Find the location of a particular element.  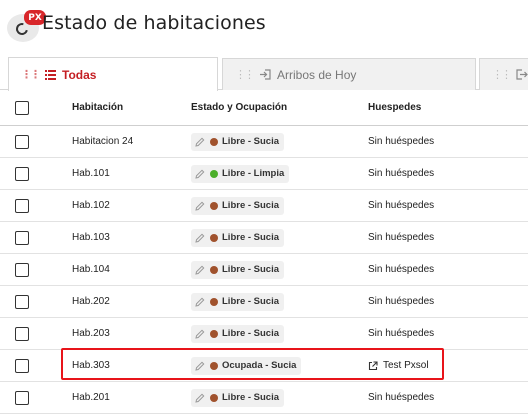

table-row: Hab.101 Libre - Limpia Sin huéspedes is located at coordinates (264, 174).